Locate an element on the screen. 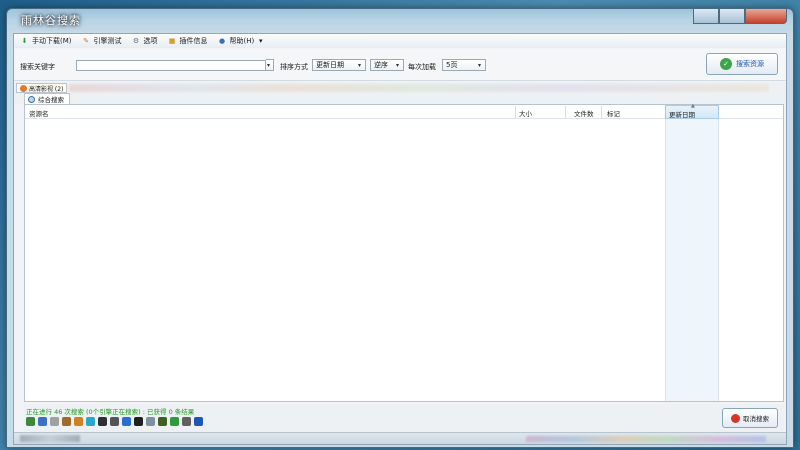 The image size is (800, 450). sorted-column-highlight is located at coordinates (692, 253).